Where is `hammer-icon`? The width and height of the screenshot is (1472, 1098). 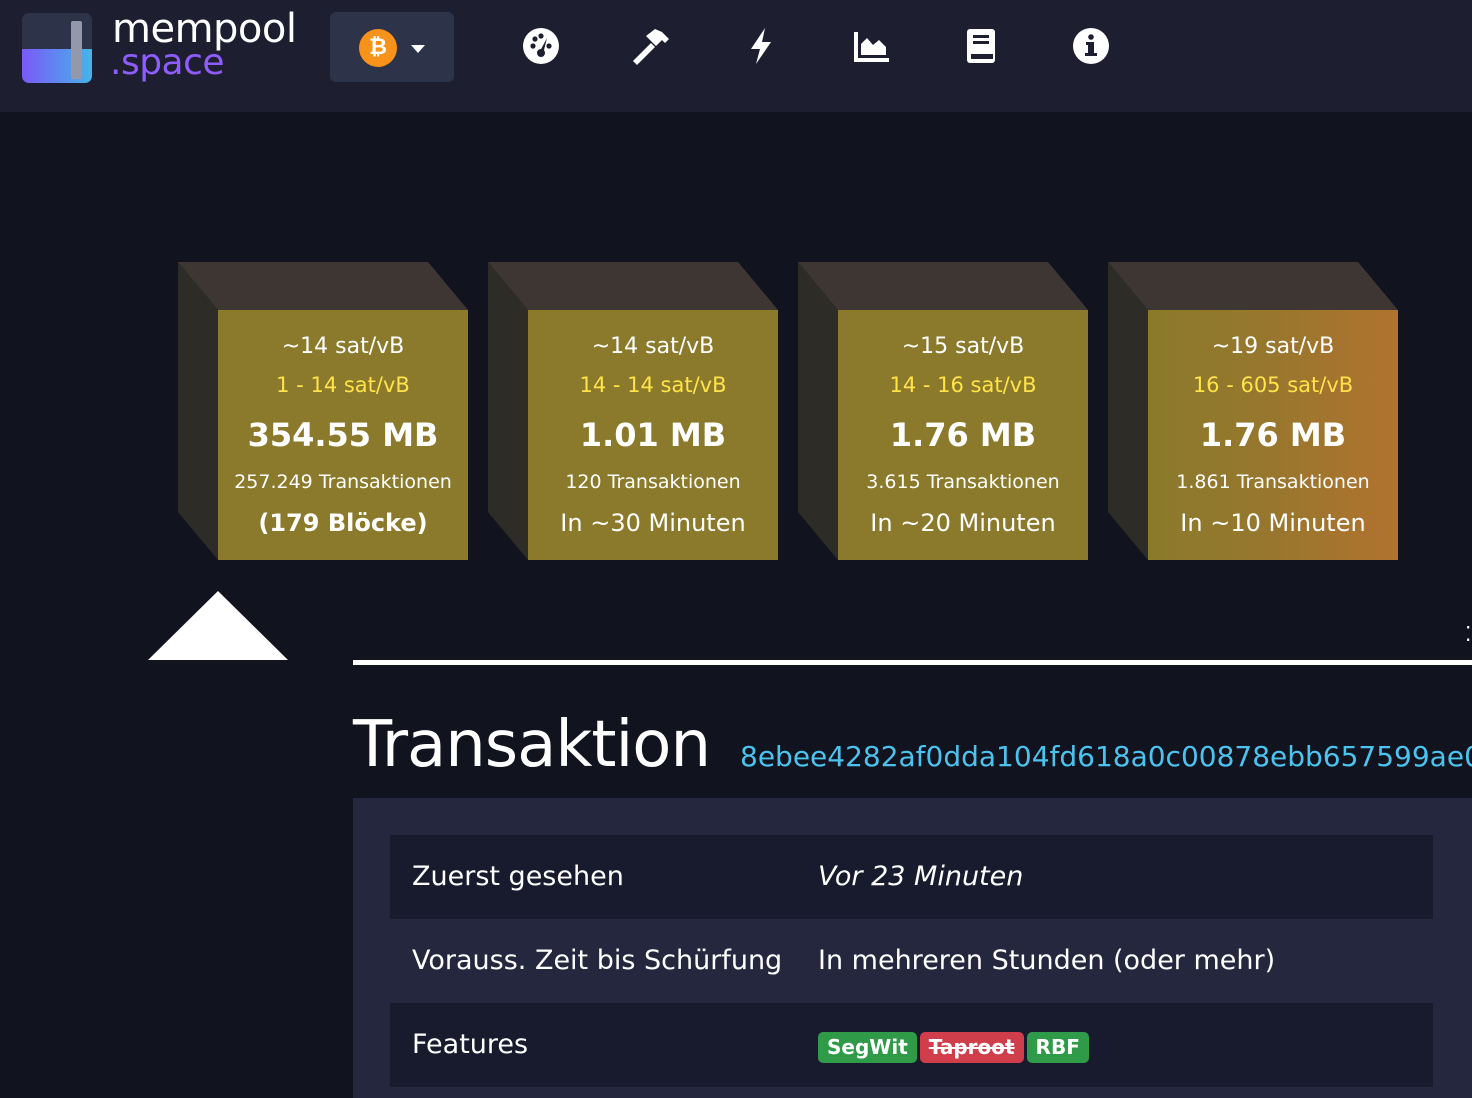 hammer-icon is located at coordinates (651, 46).